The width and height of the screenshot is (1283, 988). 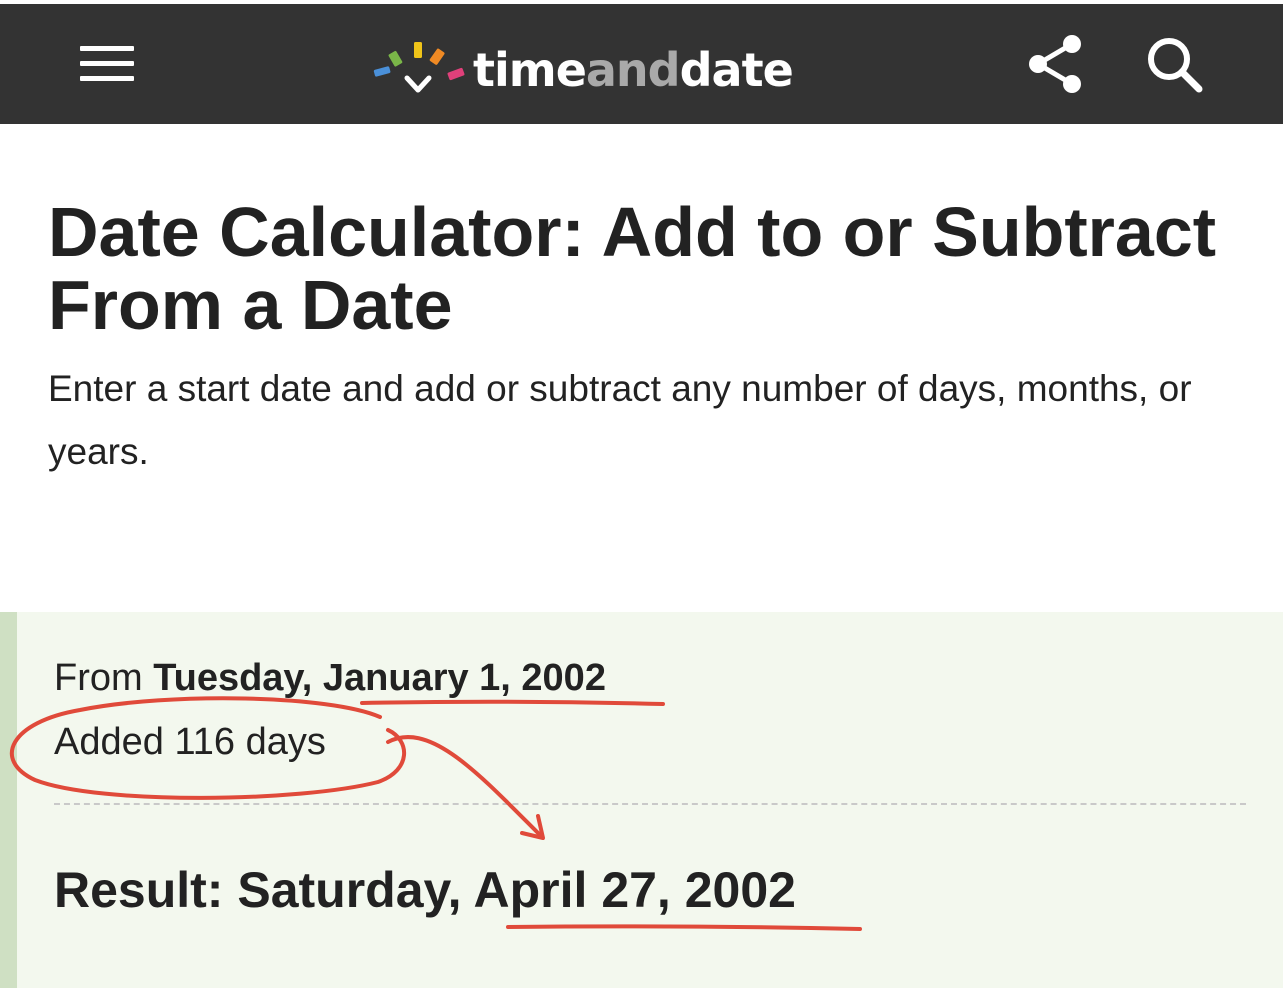 I want to click on from-prefix: From, so click(x=98, y=678).